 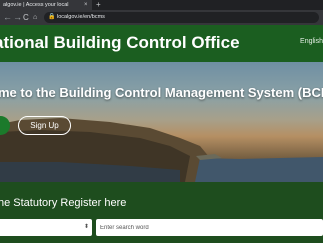 What do you see at coordinates (36, 5) in the screenshot?
I see `tab-title: algov.ie | Access your local` at bounding box center [36, 5].